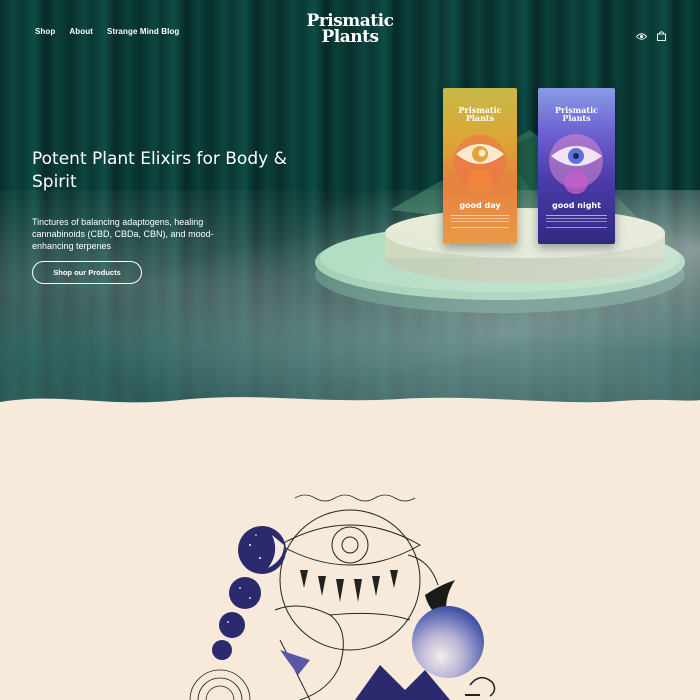 Image resolution: width=700 pixels, height=700 pixels. I want to click on product-box-good-day: Prismatic Plants good day, so click(480, 166).